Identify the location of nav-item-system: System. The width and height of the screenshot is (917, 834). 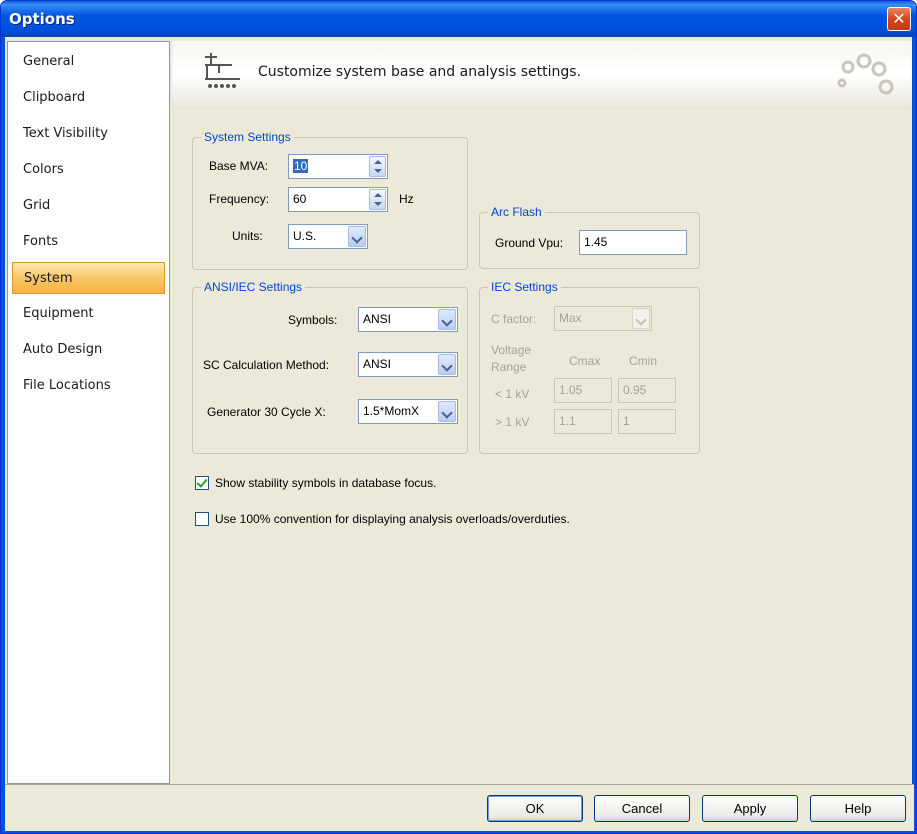
(88, 278).